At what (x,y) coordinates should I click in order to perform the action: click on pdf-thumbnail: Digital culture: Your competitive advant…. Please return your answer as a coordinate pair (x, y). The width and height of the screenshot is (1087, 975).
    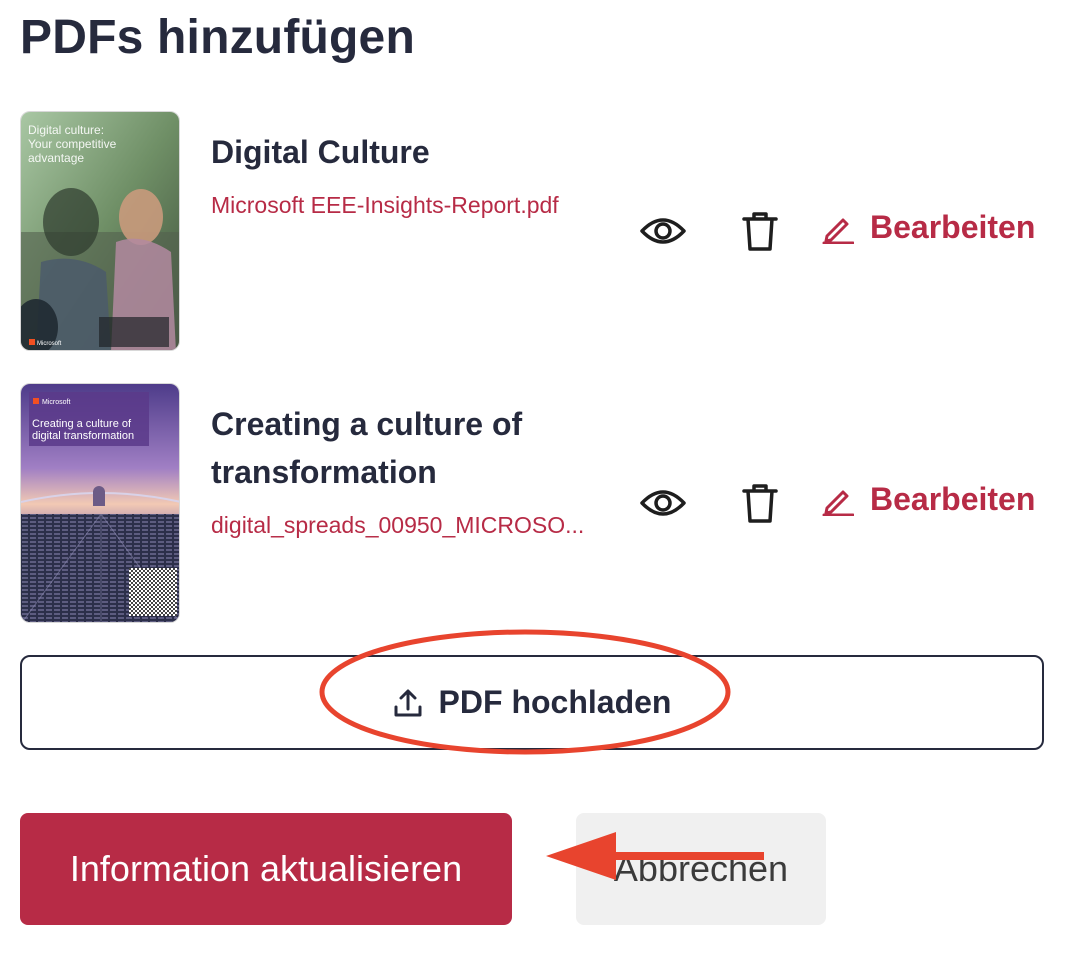
    Looking at the image, I should click on (100, 231).